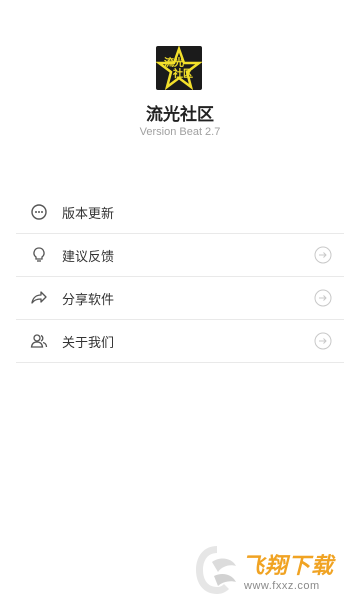 The height and width of the screenshot is (600, 360). Describe the element at coordinates (88, 214) in the screenshot. I see `menu-item-label: 版本更新` at that location.